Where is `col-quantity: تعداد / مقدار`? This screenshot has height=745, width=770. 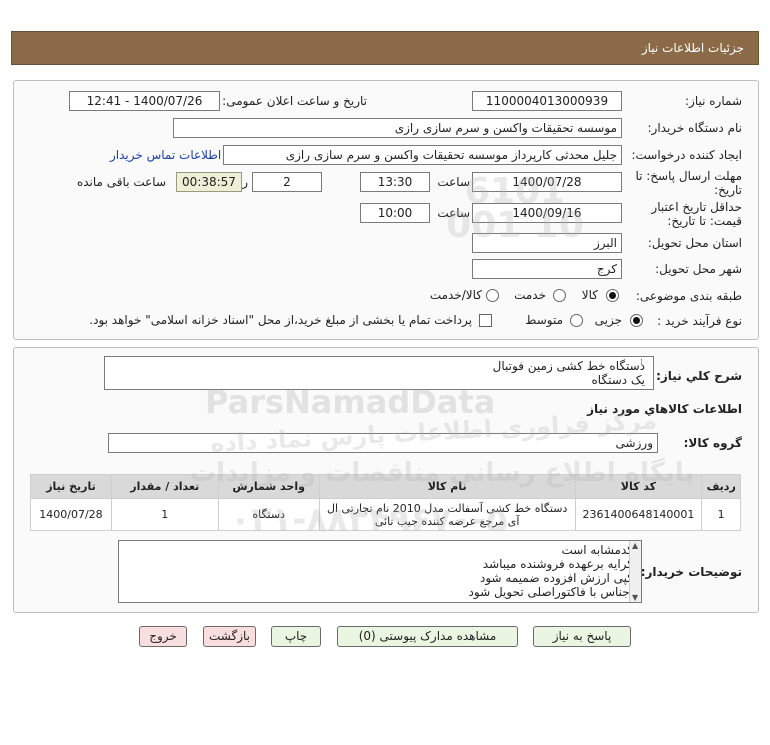 col-quantity: تعداد / مقدار is located at coordinates (164, 486).